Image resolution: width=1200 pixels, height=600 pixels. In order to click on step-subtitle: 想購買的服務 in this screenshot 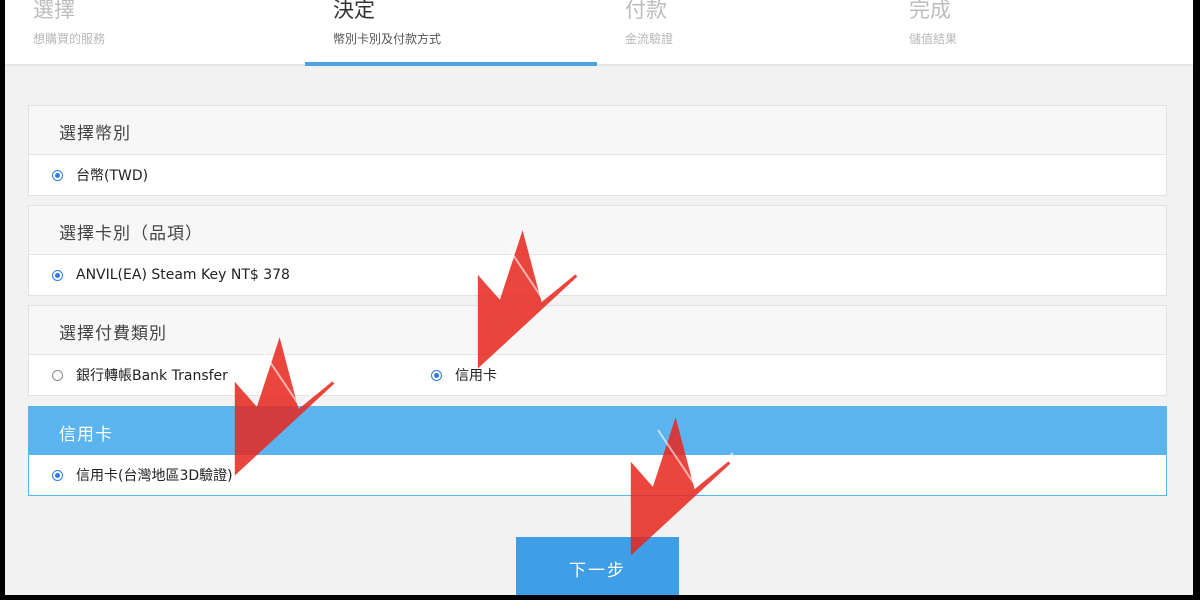, I will do `click(69, 39)`.